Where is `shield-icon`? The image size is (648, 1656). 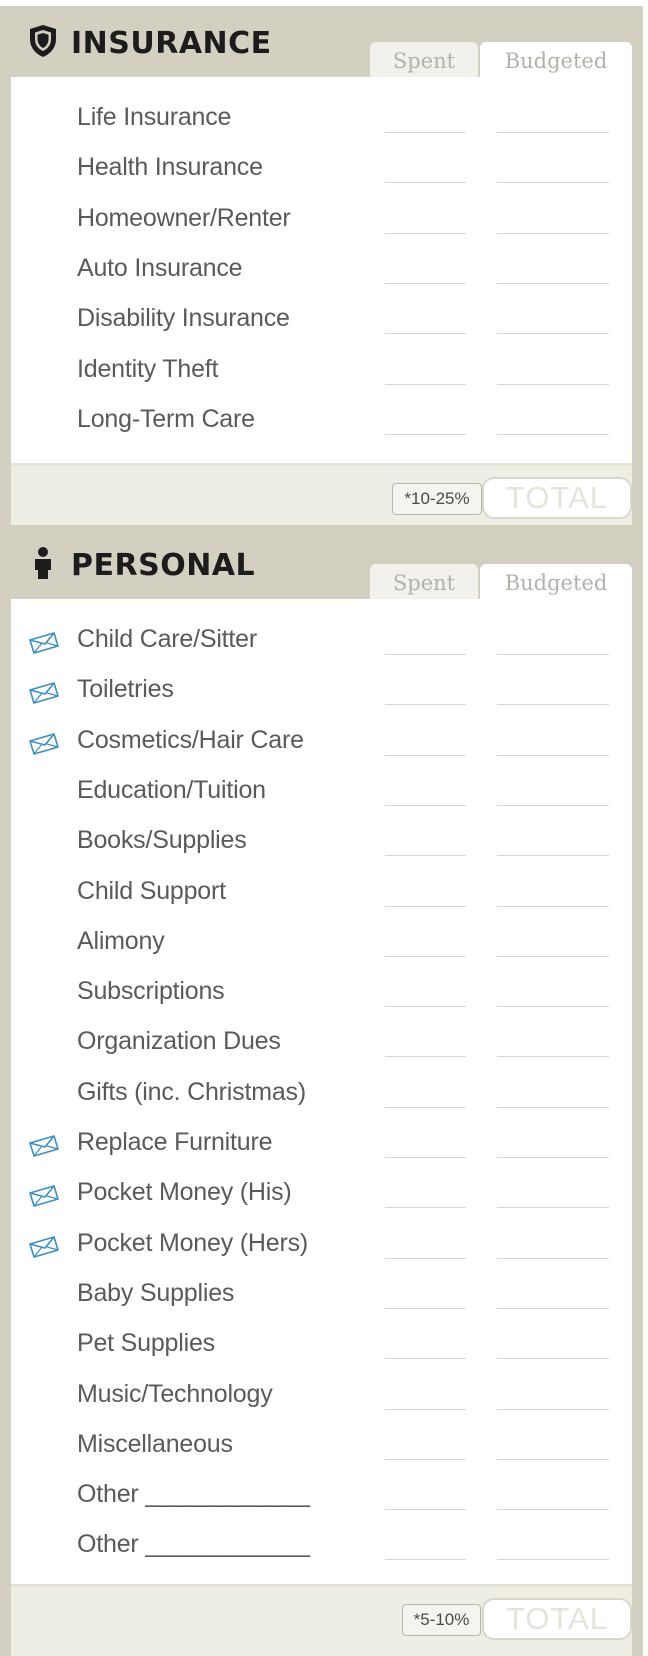
shield-icon is located at coordinates (43, 41).